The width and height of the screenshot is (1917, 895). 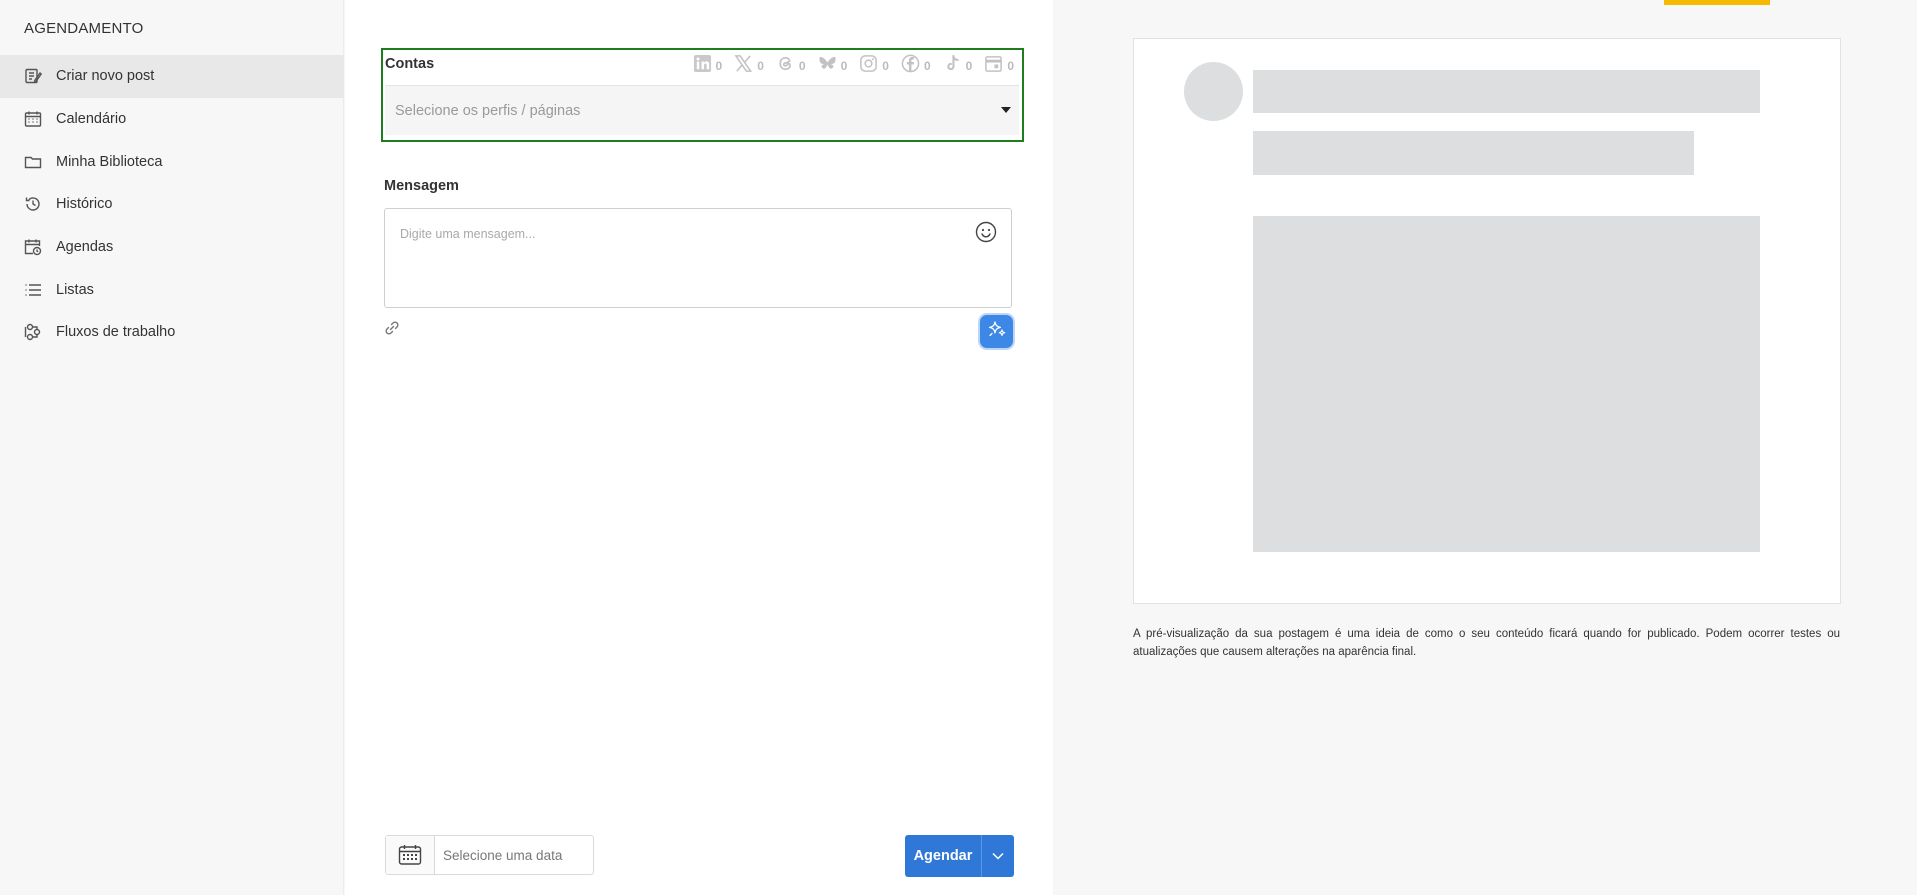 I want to click on network-bluesky: 0, so click(x=833, y=66).